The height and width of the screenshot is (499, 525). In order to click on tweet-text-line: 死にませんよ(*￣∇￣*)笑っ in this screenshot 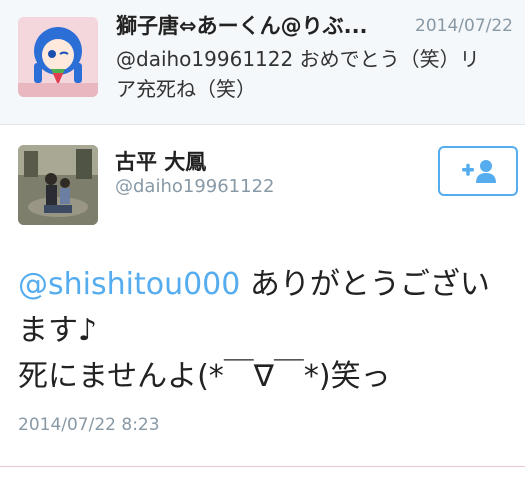, I will do `click(204, 376)`.